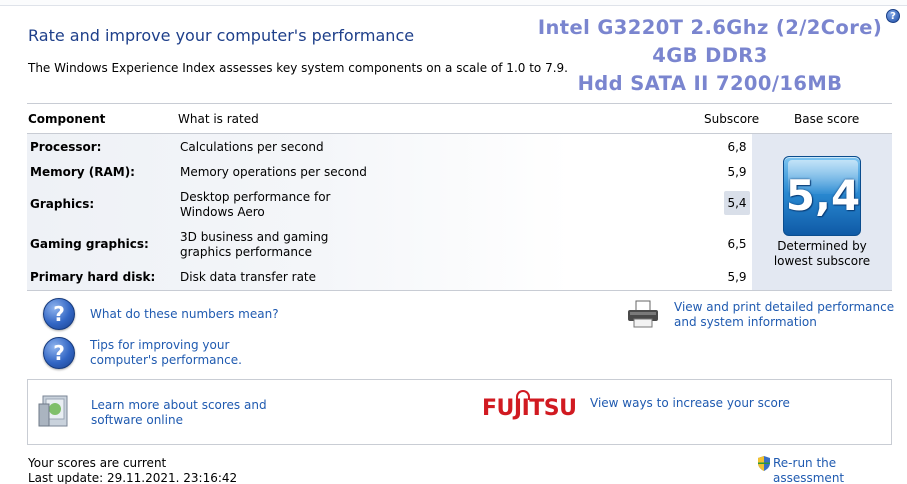  I want to click on row-what-is-rated: Calculations per second, so click(252, 147).